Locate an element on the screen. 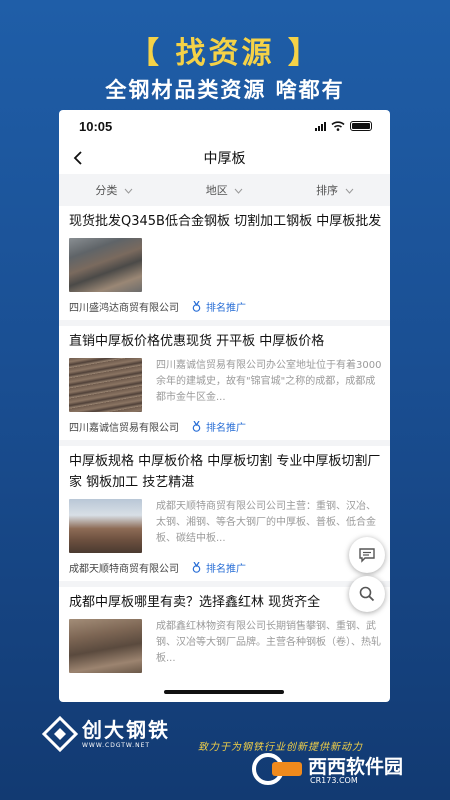 The image size is (450, 800). nav-bar: 中厚板 is located at coordinates (224, 158).